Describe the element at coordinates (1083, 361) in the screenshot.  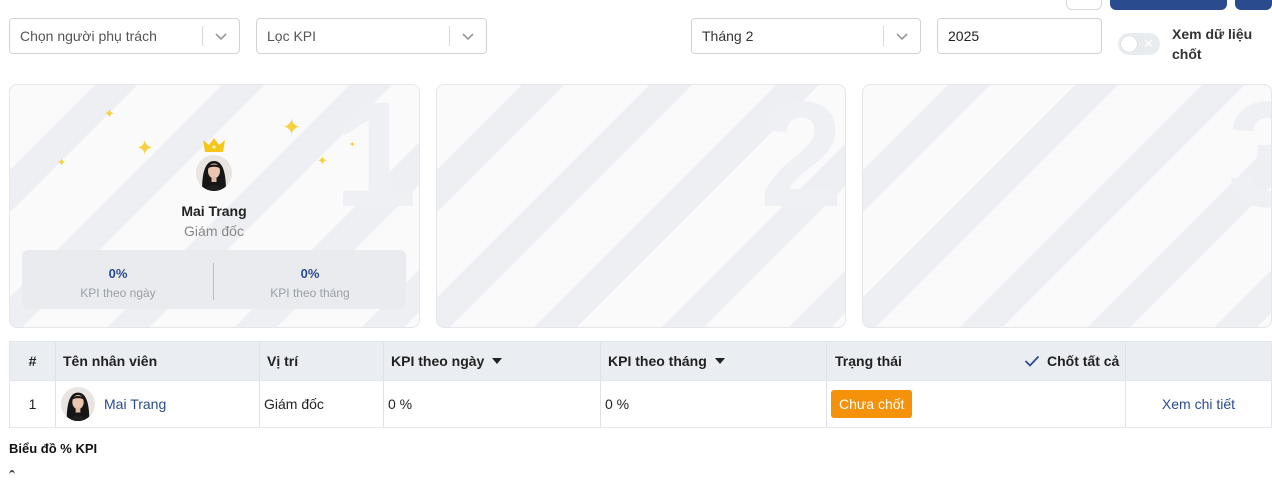
I see `close-all-label: Chốt tất cả` at that location.